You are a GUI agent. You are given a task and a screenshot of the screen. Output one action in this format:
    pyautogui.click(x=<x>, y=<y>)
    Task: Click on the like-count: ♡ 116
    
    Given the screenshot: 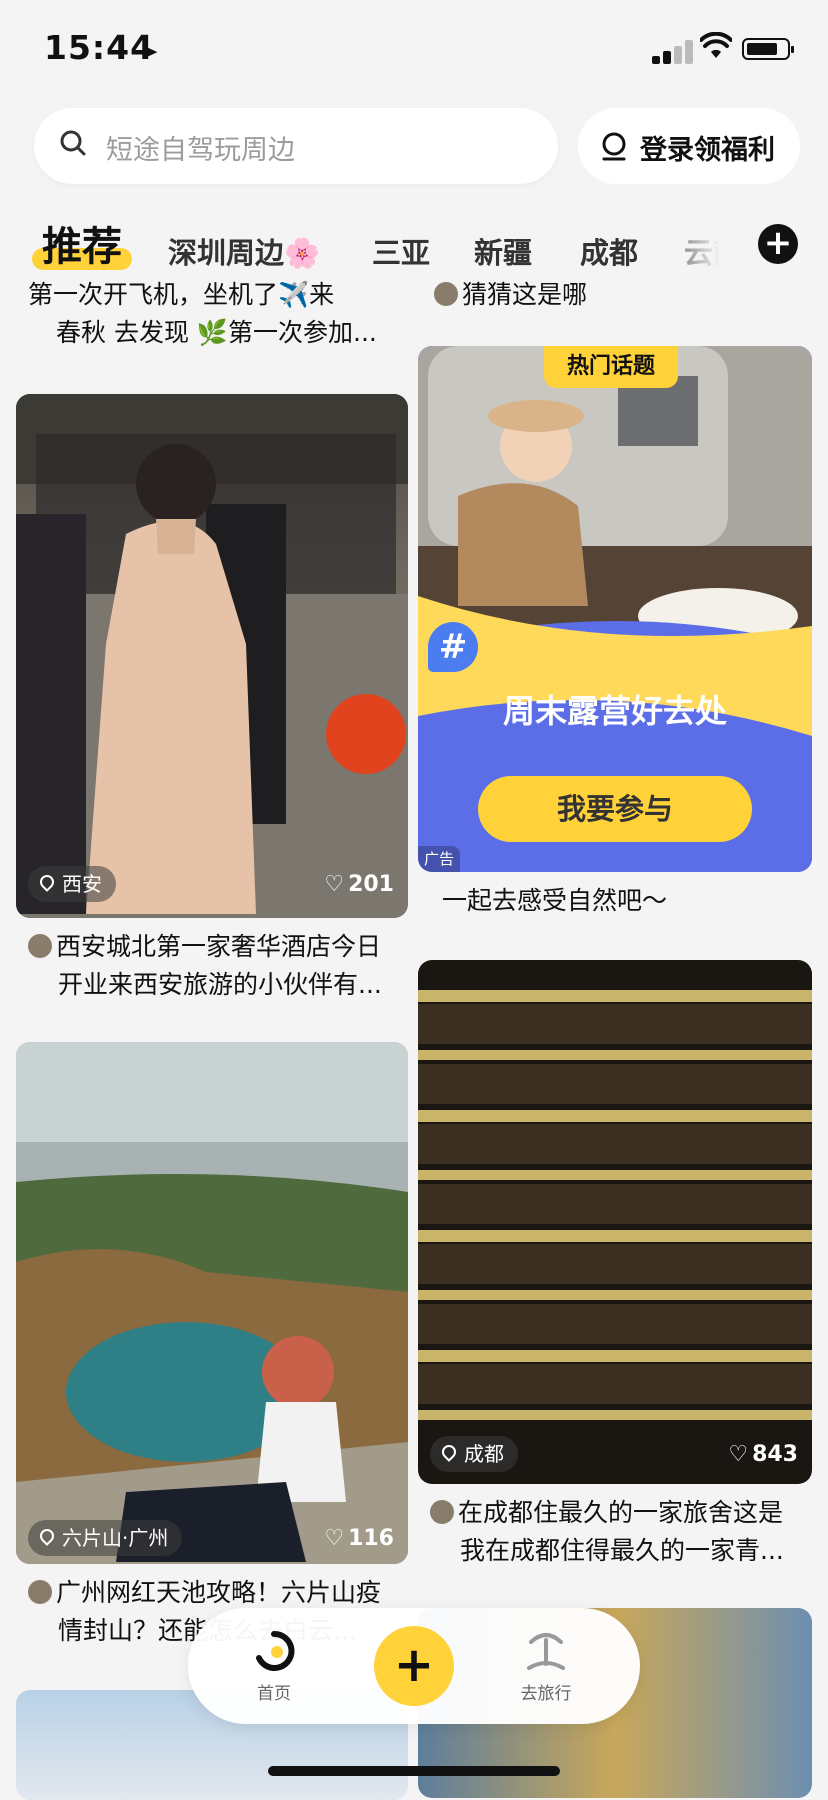 What is the action you would take?
    pyautogui.click(x=359, y=1538)
    